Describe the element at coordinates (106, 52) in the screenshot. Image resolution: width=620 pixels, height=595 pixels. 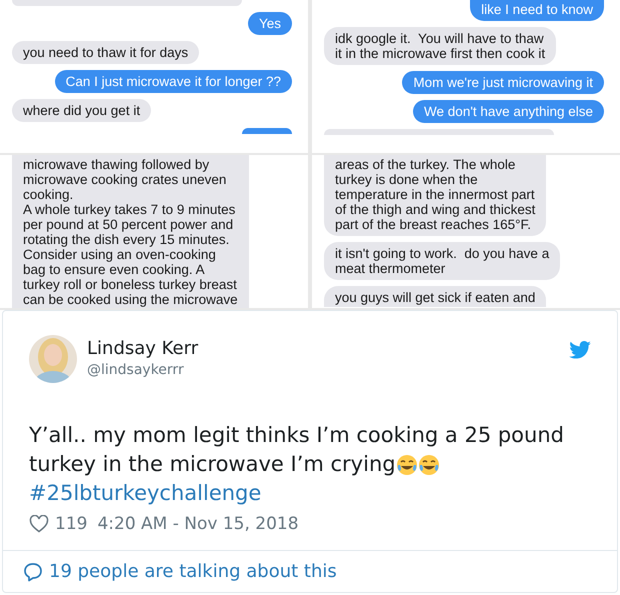
I see `received-message: you need to thaw it for days` at that location.